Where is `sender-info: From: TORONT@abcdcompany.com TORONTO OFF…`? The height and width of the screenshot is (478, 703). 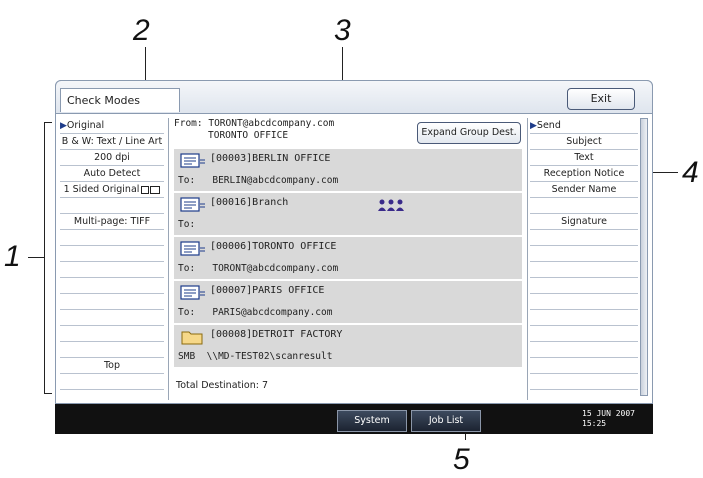
sender-info: From: TORONT@abcdcompany.com TORONTO OFF… is located at coordinates (254, 130).